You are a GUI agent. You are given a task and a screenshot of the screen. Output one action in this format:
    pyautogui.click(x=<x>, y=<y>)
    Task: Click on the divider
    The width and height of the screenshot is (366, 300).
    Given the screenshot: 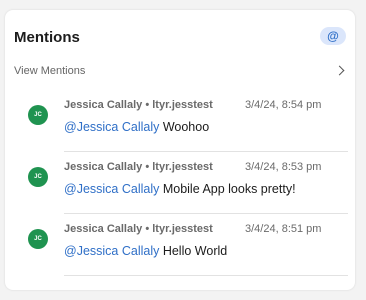 What is the action you would take?
    pyautogui.click(x=206, y=275)
    